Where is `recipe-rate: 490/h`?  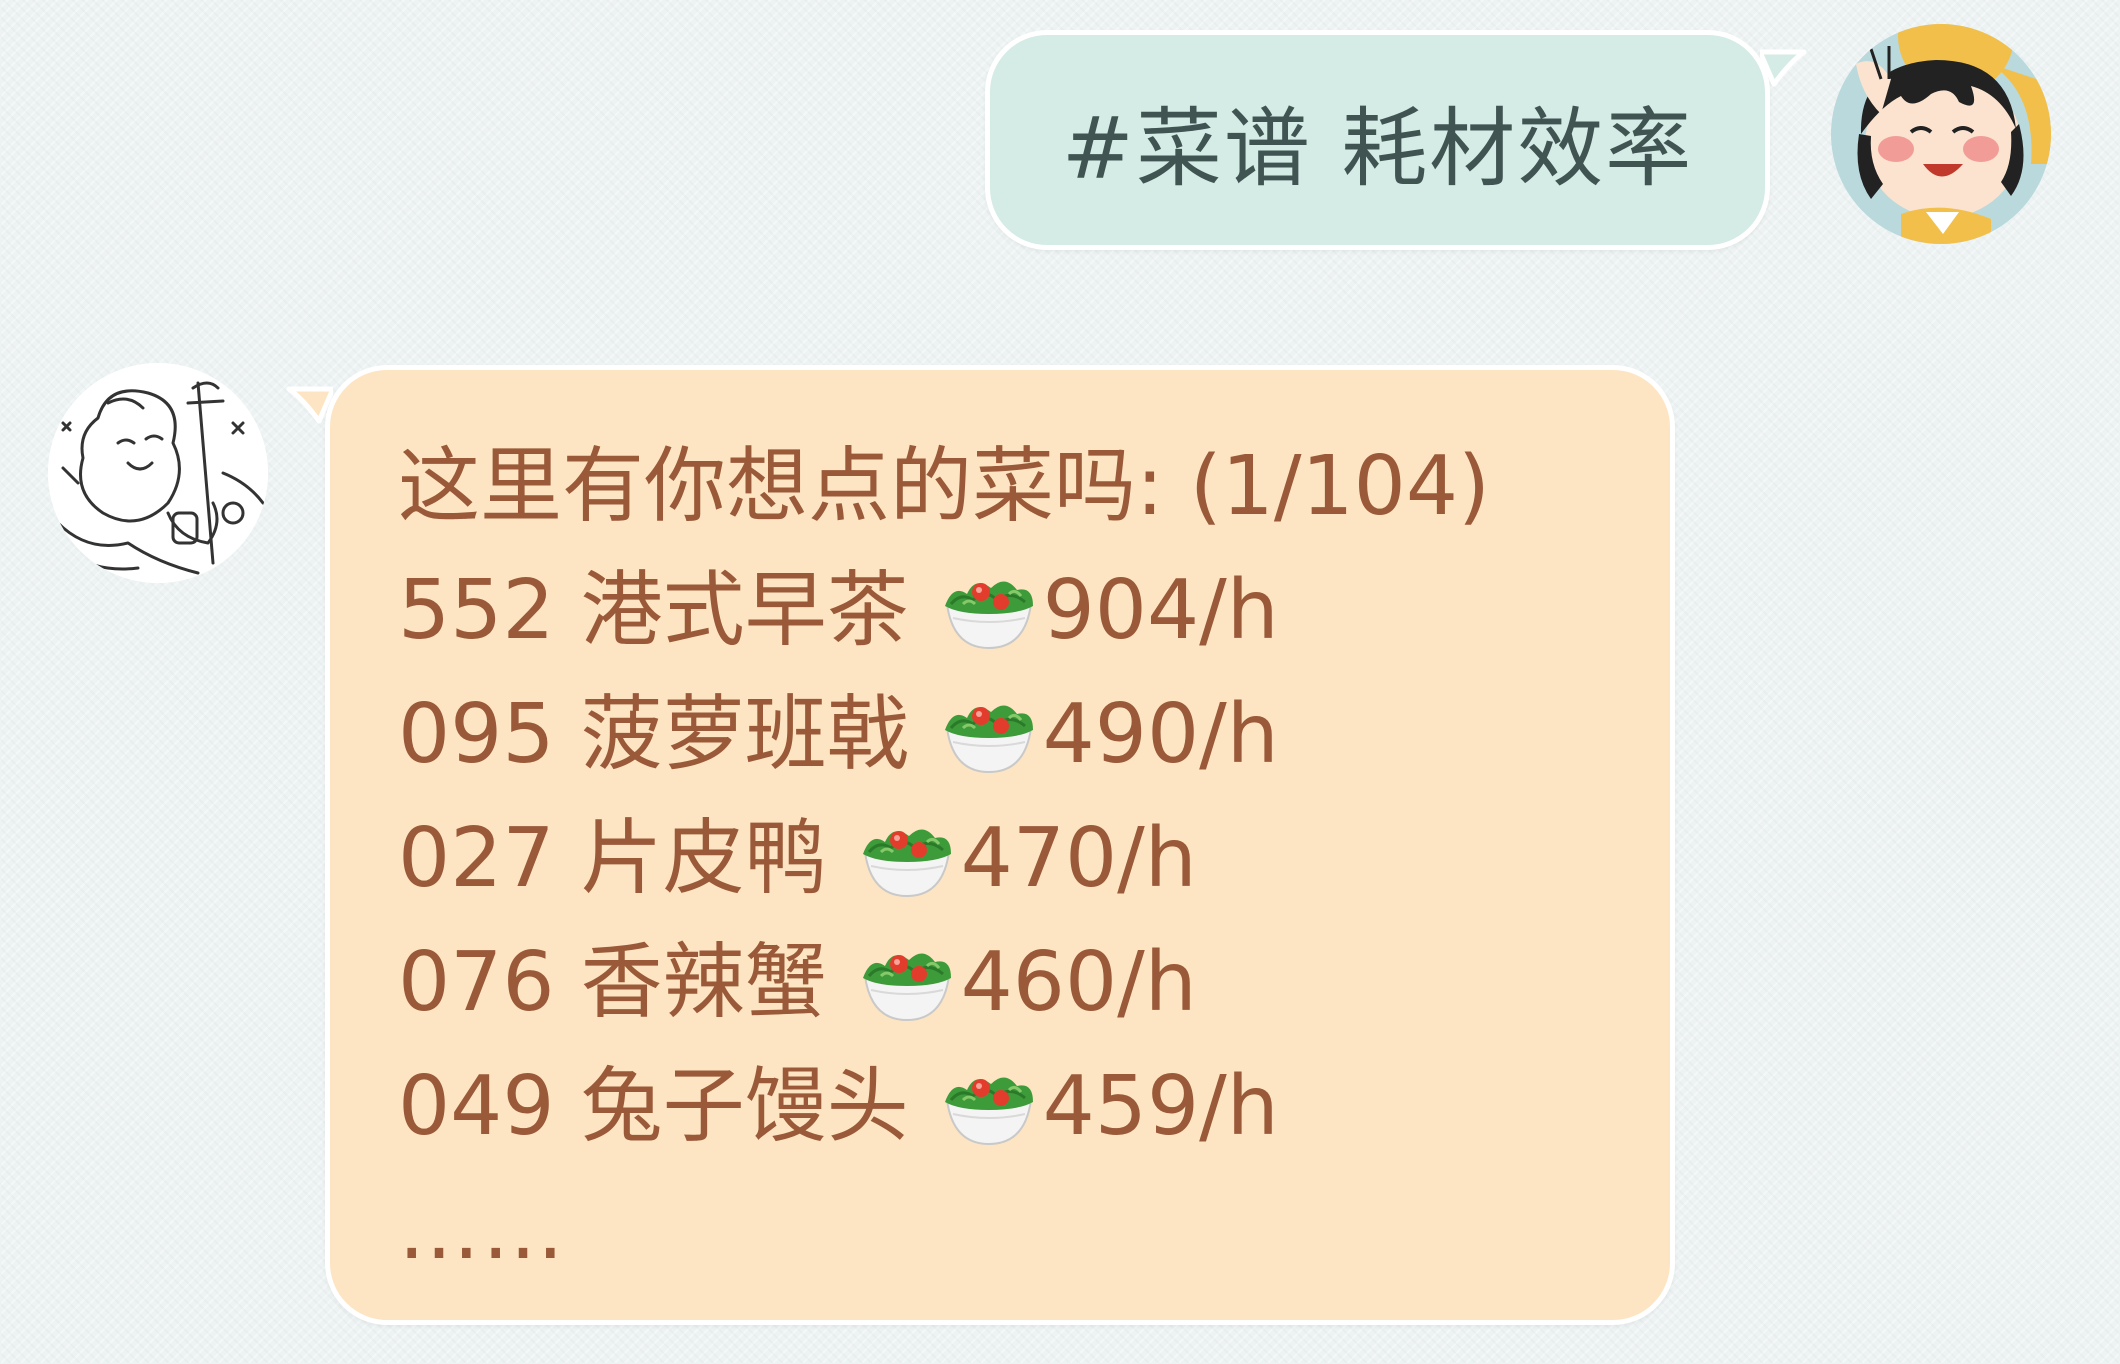
recipe-rate: 490/h is located at coordinates (1160, 734).